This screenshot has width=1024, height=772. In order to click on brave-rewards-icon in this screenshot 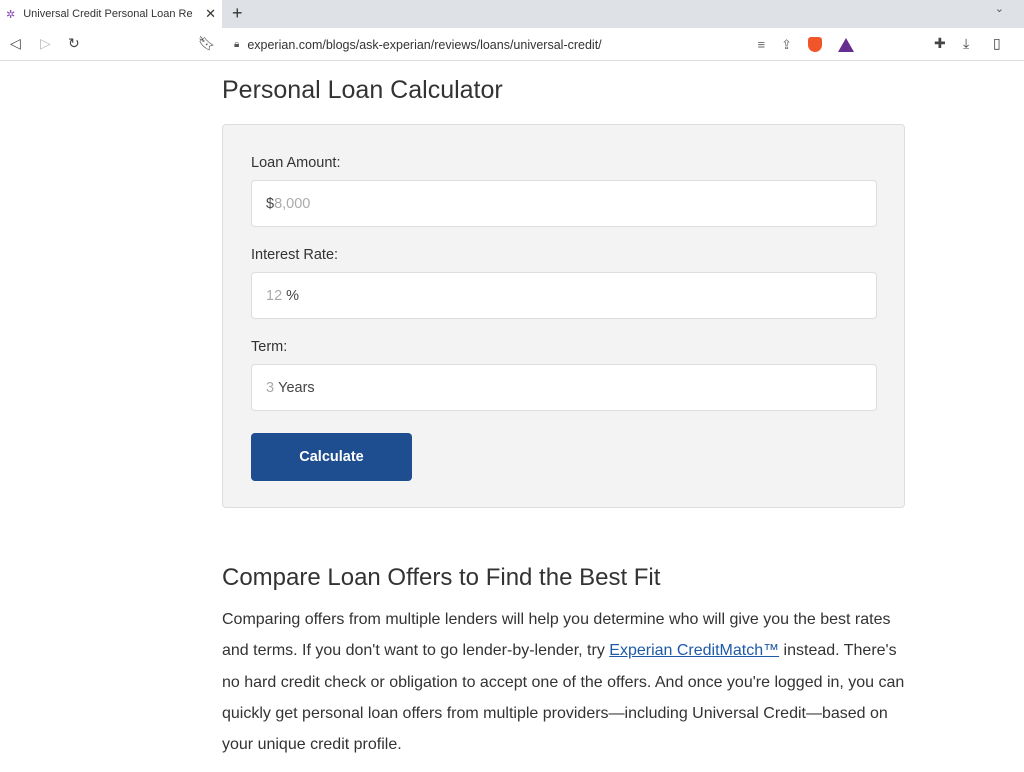, I will do `click(846, 44)`.